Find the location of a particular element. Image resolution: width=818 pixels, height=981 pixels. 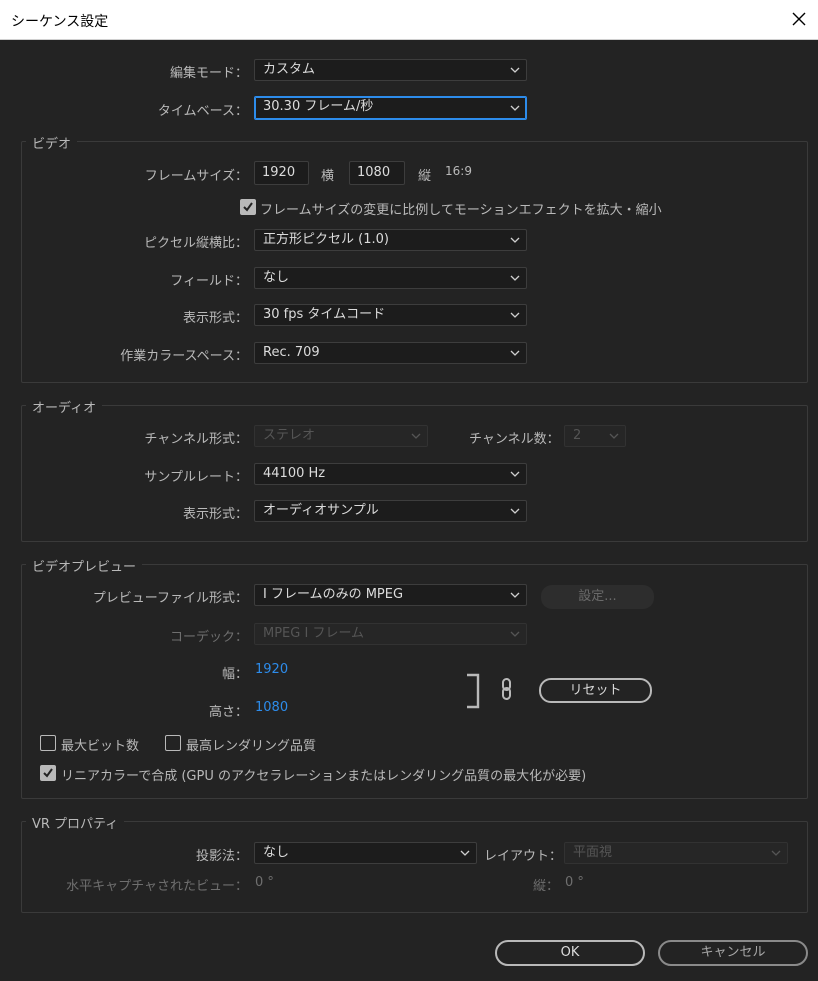

vertical-label: 縦： is located at coordinates (546, 886).